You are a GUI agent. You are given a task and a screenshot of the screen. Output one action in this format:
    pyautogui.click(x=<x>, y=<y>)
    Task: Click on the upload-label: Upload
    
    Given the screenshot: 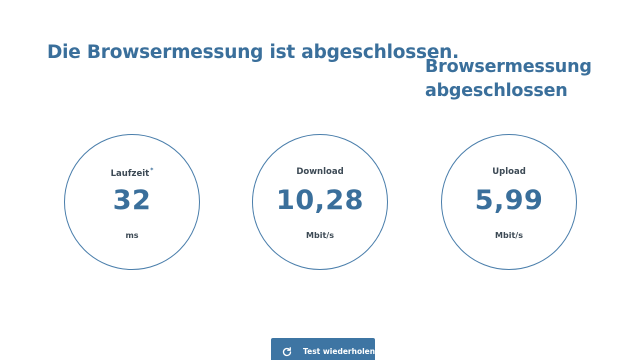 What is the action you would take?
    pyautogui.click(x=509, y=172)
    